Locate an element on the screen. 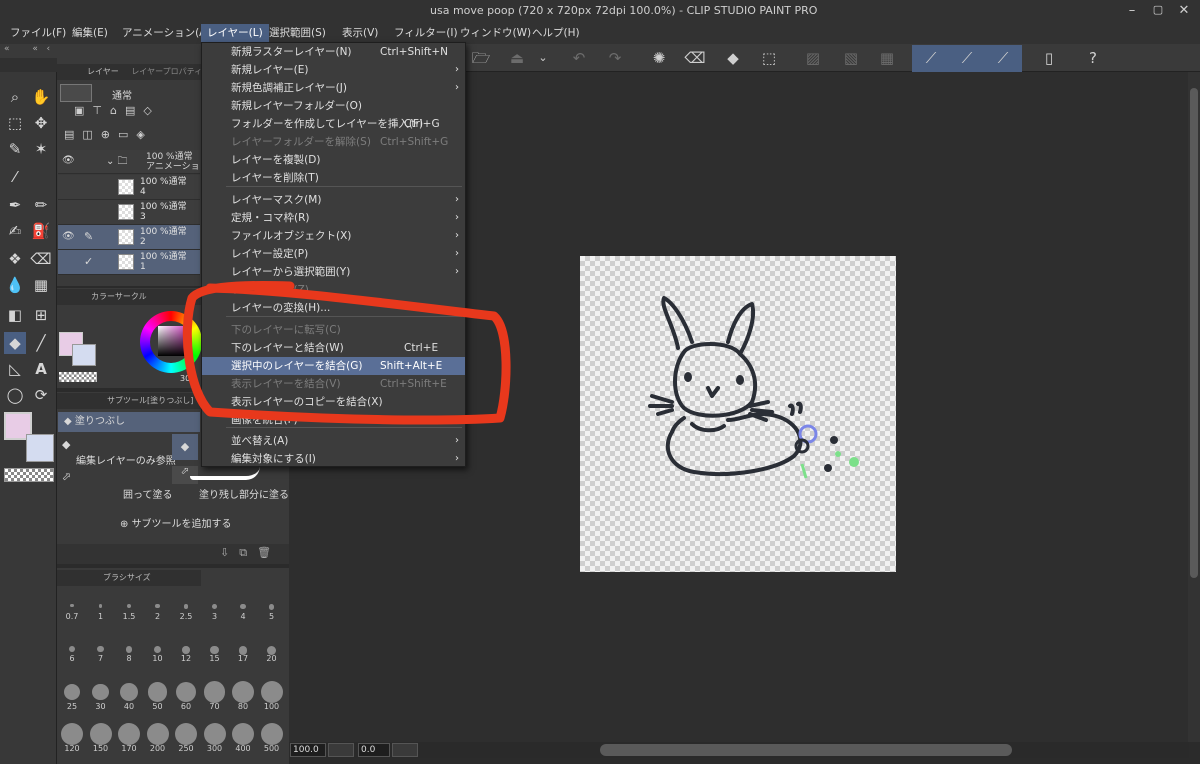  fill-icon: ◆ is located at coordinates (733, 58).